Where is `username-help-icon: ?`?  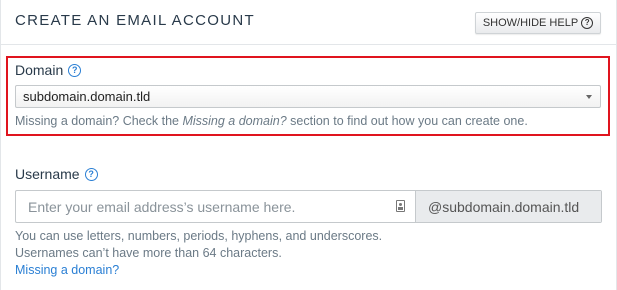
username-help-icon: ? is located at coordinates (91, 174).